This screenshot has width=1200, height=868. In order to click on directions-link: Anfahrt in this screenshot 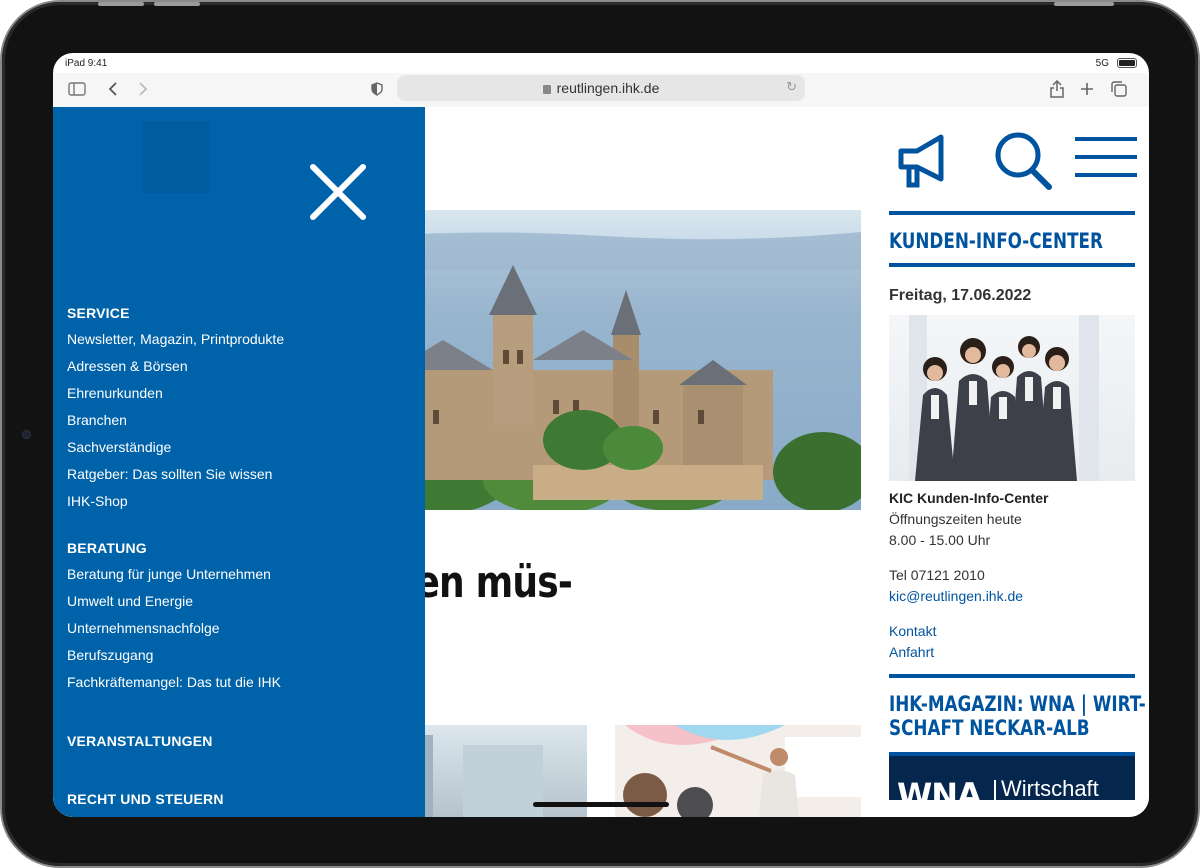, I will do `click(1012, 652)`.